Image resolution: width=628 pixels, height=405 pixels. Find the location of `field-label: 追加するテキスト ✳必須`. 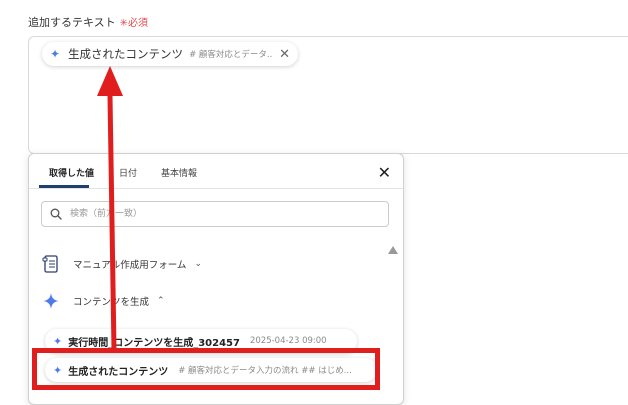

field-label: 追加するテキスト ✳必須 is located at coordinates (88, 22).